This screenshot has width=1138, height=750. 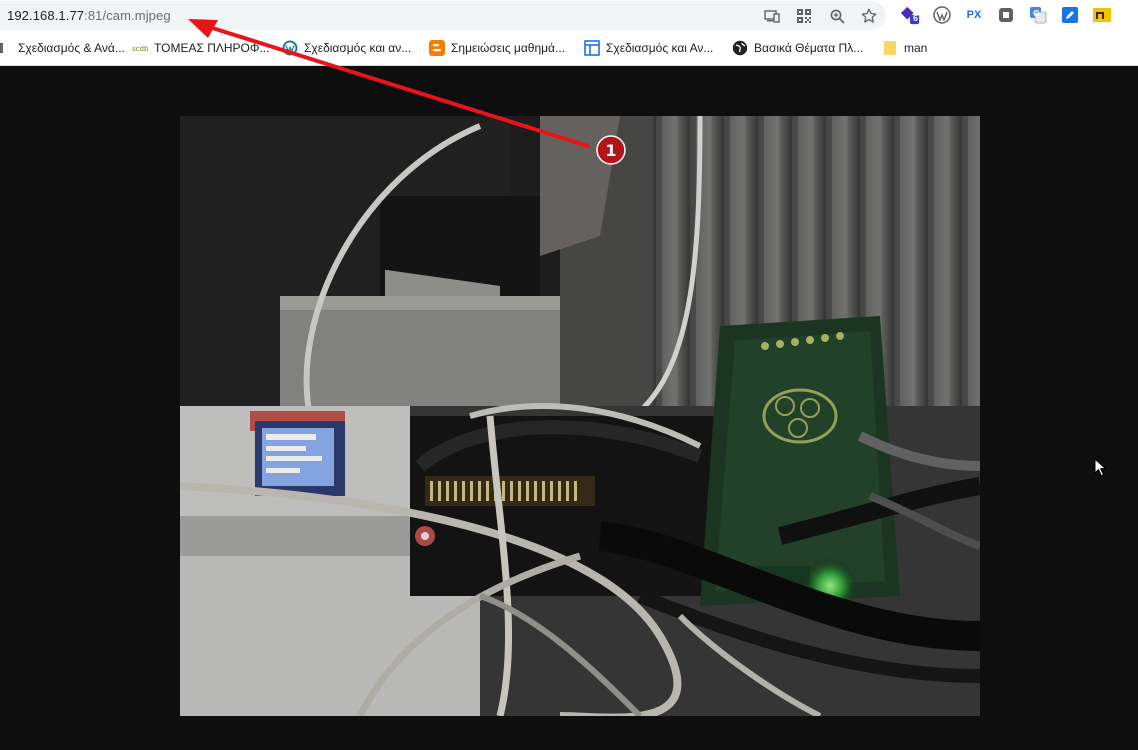 I want to click on star-icon, so click(x=869, y=16).